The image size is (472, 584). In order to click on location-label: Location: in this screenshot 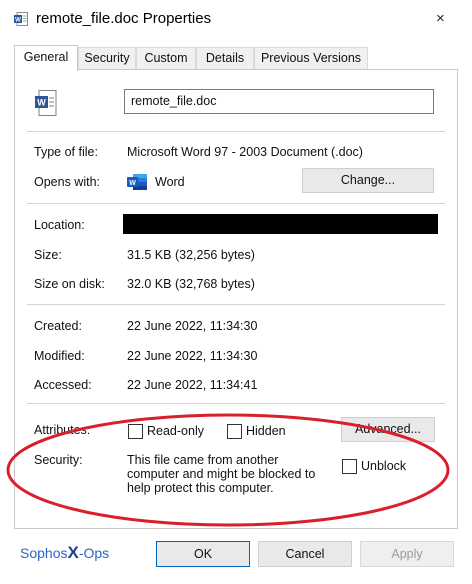, I will do `click(59, 225)`.